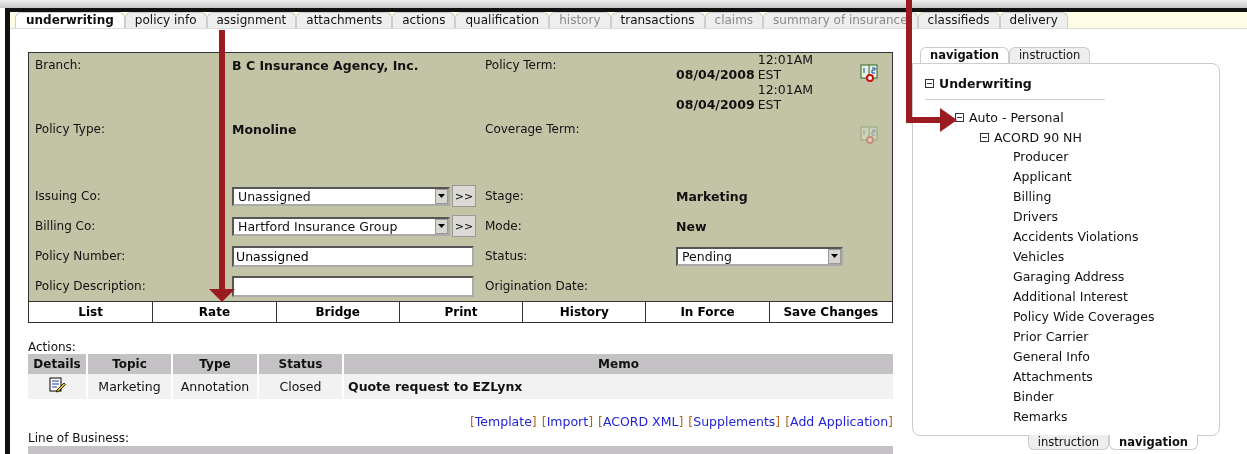 This screenshot has width=1247, height=454. Describe the element at coordinates (759, 256) in the screenshot. I see `dropdown: Pending` at that location.